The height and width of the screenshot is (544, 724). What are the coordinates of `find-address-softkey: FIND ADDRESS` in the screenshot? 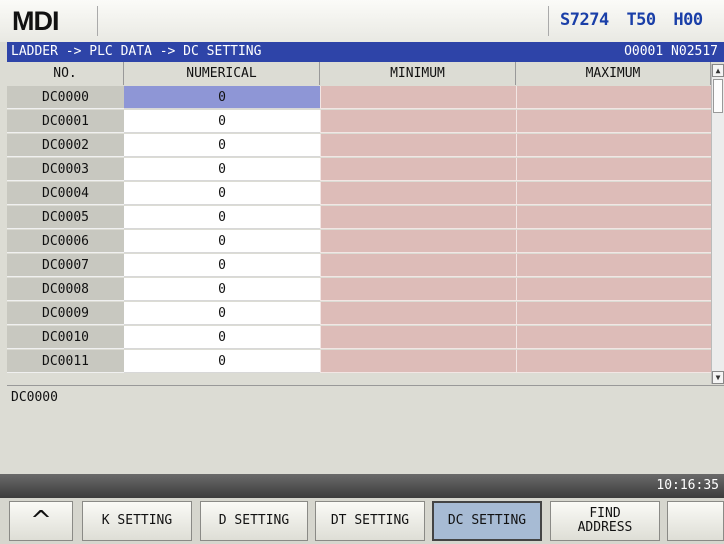 It's located at (605, 521).